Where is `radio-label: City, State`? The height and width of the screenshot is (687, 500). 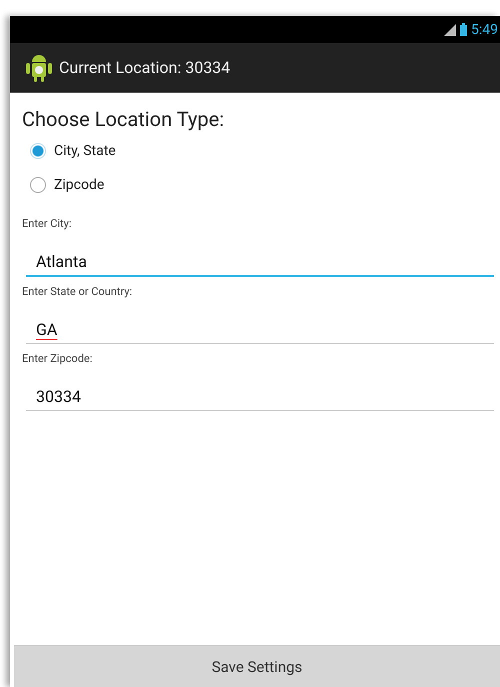 radio-label: City, State is located at coordinates (85, 151).